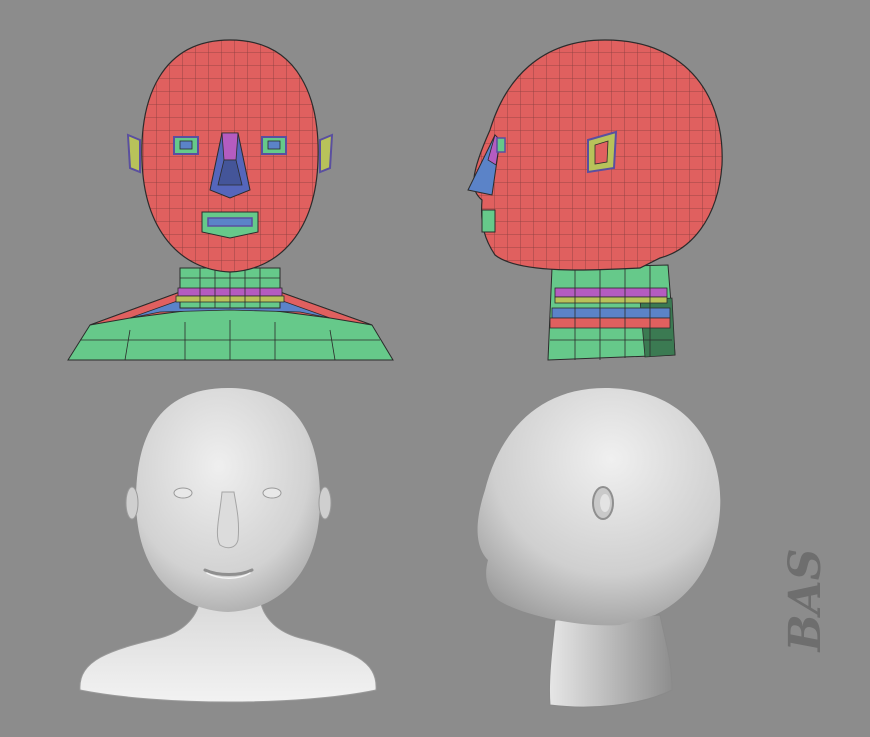 The image size is (870, 737). What do you see at coordinates (272, 493) in the screenshot?
I see `right-eye-sculpt` at bounding box center [272, 493].